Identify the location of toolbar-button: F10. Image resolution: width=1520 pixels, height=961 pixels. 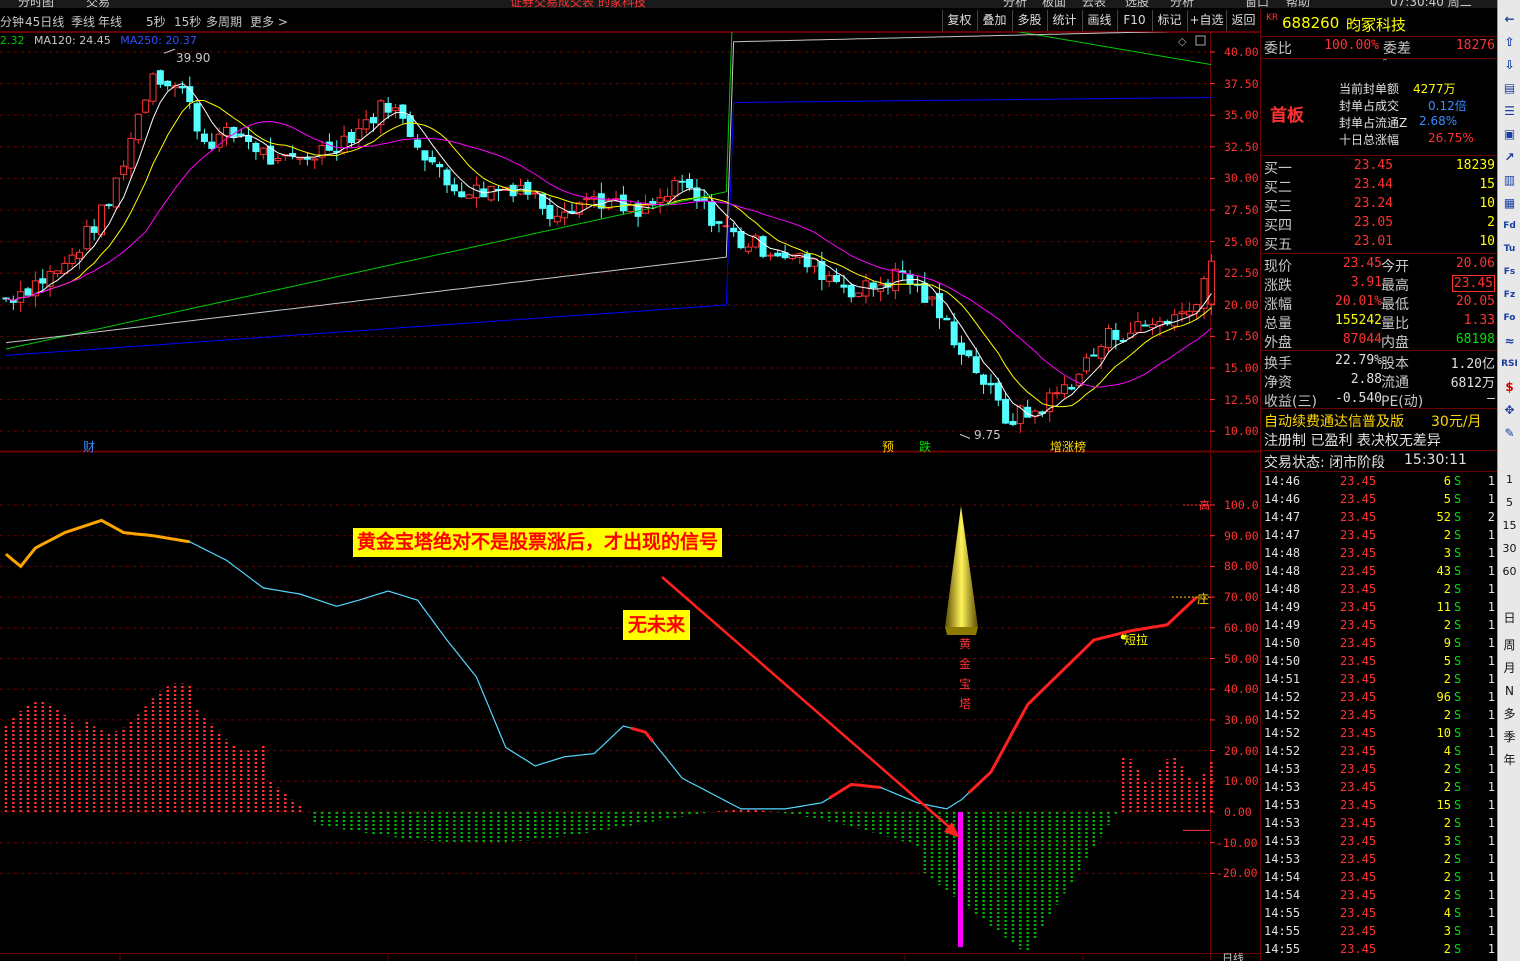
(1134, 20).